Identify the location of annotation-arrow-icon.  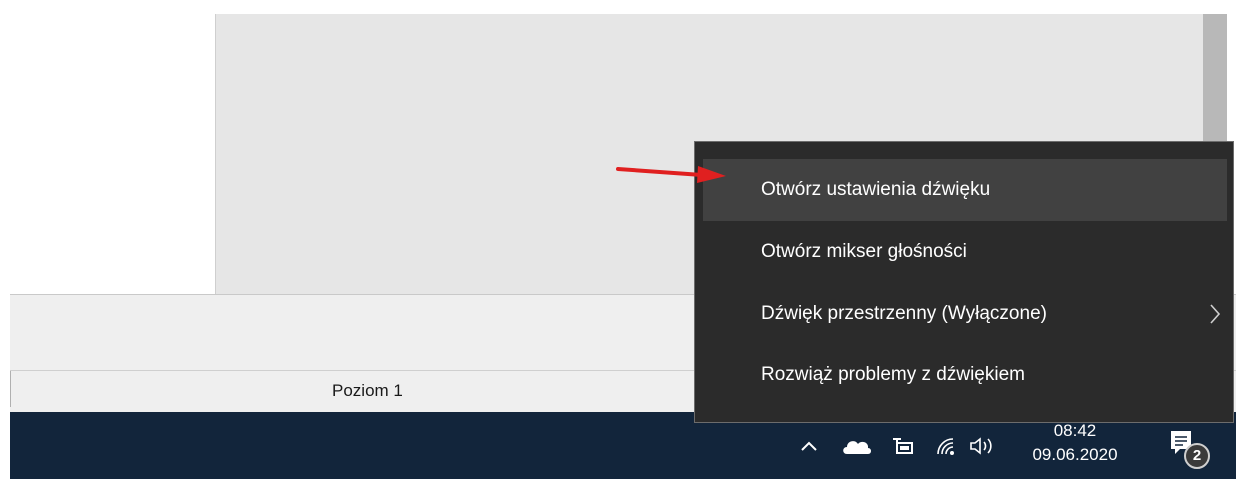
(671, 174).